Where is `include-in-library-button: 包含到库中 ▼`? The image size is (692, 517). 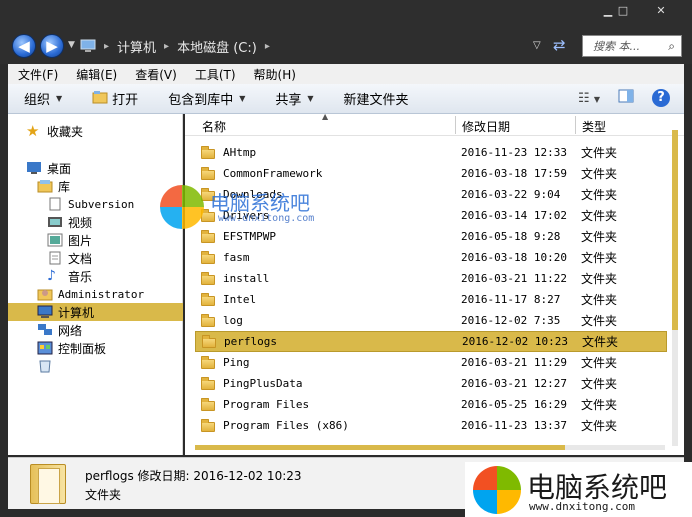
include-in-library-button: 包含到库中 ▼ is located at coordinates (206, 98).